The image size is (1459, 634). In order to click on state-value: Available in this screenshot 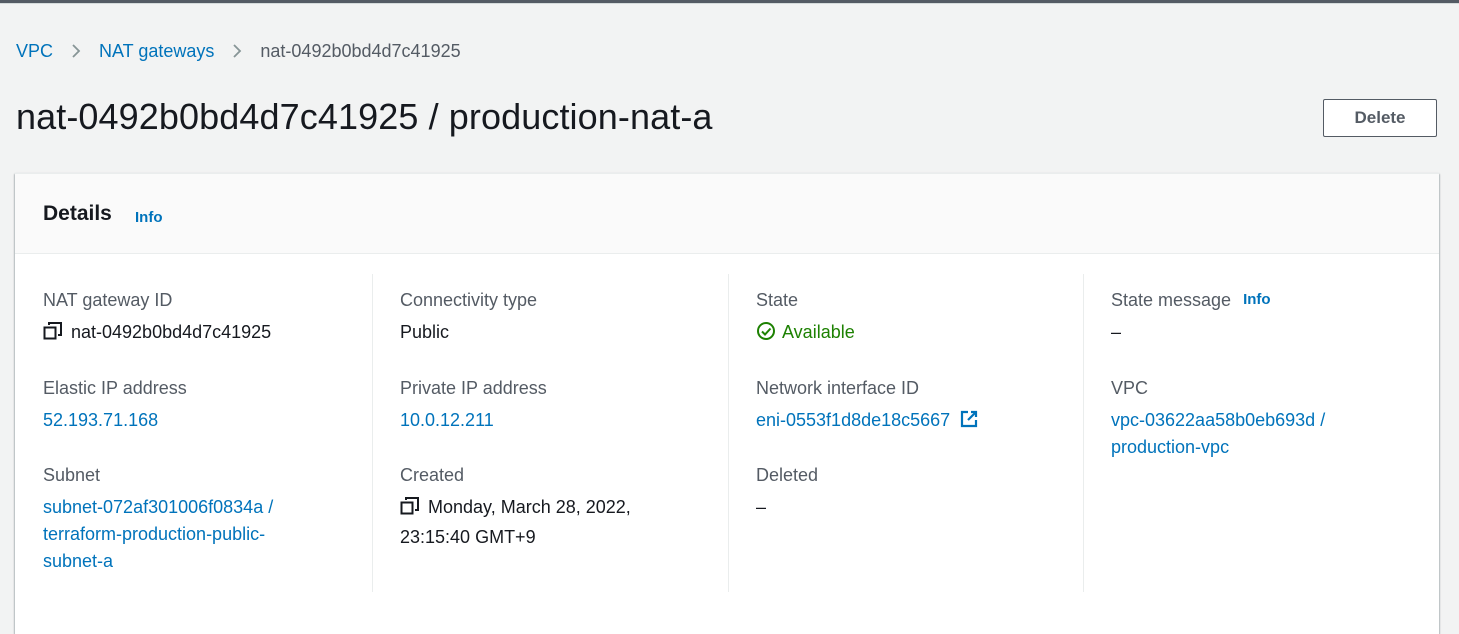, I will do `click(818, 332)`.